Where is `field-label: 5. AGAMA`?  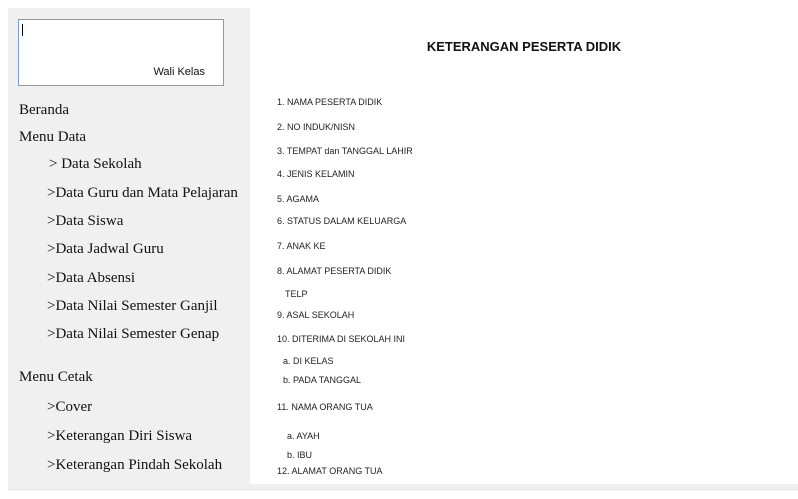 field-label: 5. AGAMA is located at coordinates (298, 199).